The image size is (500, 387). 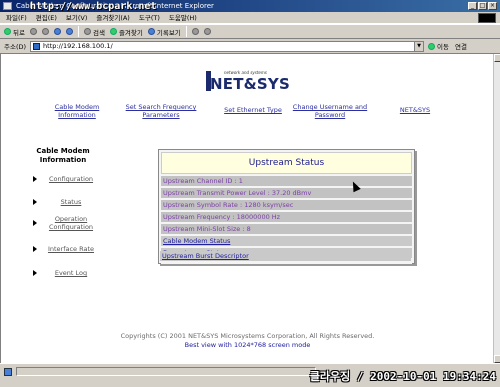 What do you see at coordinates (16, 17) in the screenshot?
I see `menu-file: 파일(F)` at bounding box center [16, 17].